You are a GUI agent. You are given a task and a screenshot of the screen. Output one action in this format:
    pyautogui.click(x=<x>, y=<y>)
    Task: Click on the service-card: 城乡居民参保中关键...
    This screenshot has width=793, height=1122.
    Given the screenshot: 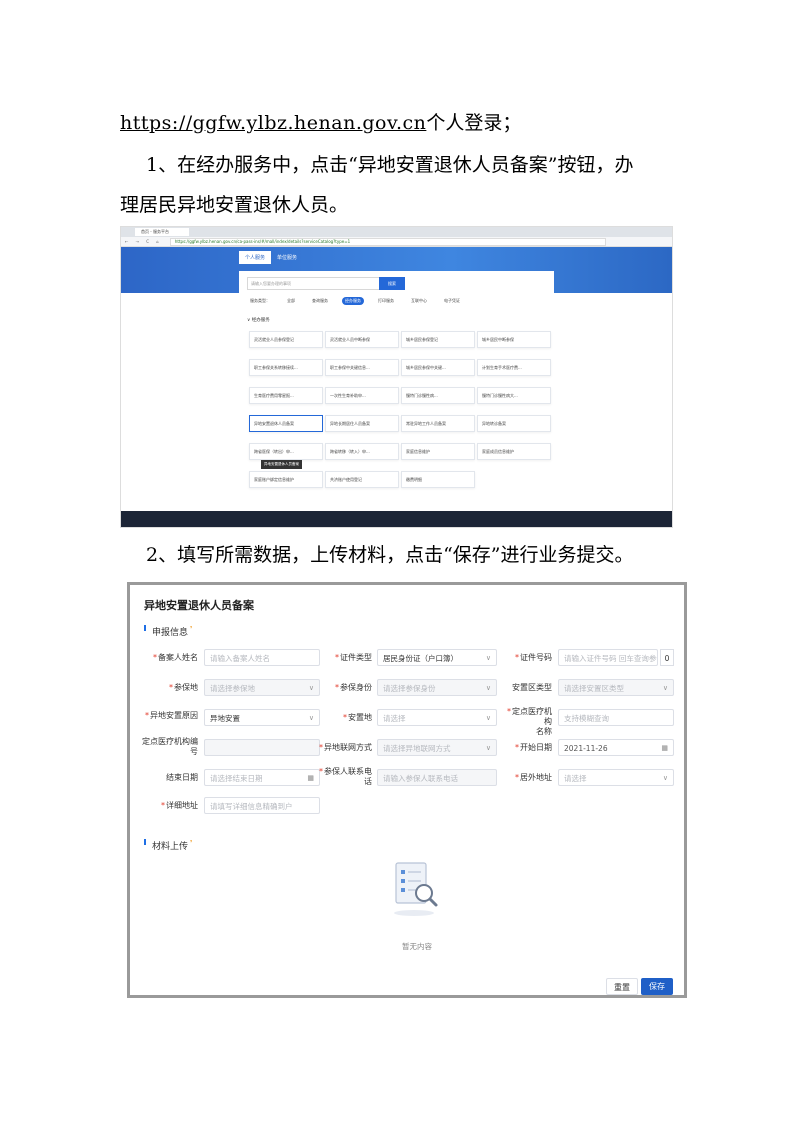 What is the action you would take?
    pyautogui.click(x=438, y=367)
    